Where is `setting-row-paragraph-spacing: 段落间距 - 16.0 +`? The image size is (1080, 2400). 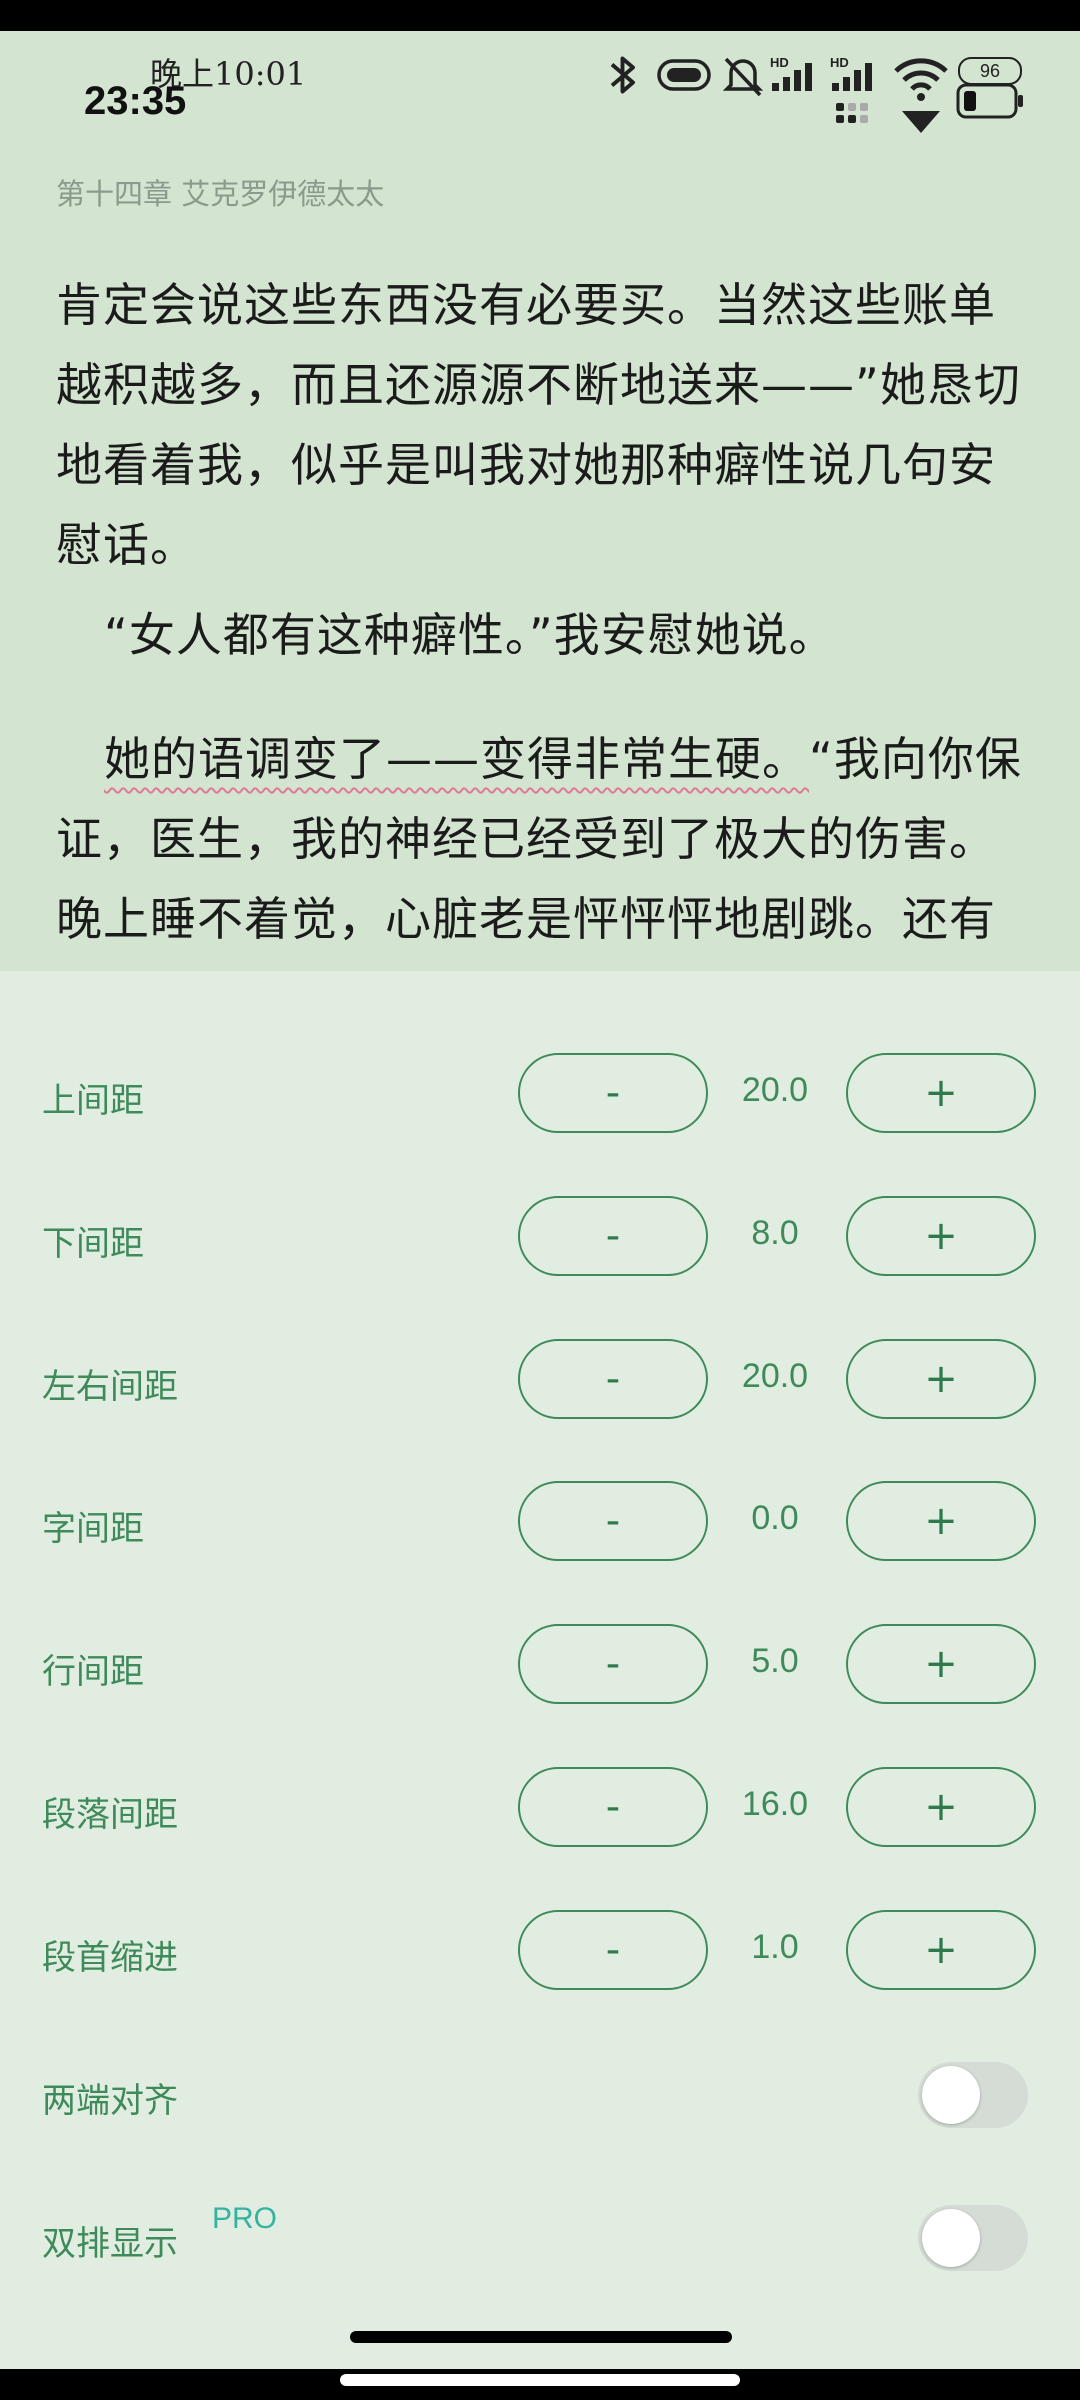
setting-row-paragraph-spacing: 段落间距 - 16.0 + is located at coordinates (540, 1809).